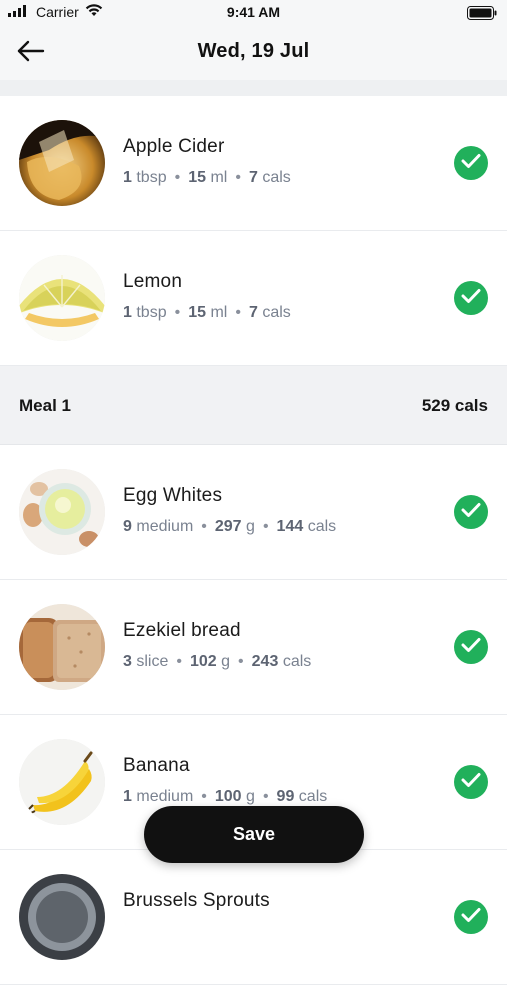  Describe the element at coordinates (127, 661) in the screenshot. I see `qty-value: 3` at that location.